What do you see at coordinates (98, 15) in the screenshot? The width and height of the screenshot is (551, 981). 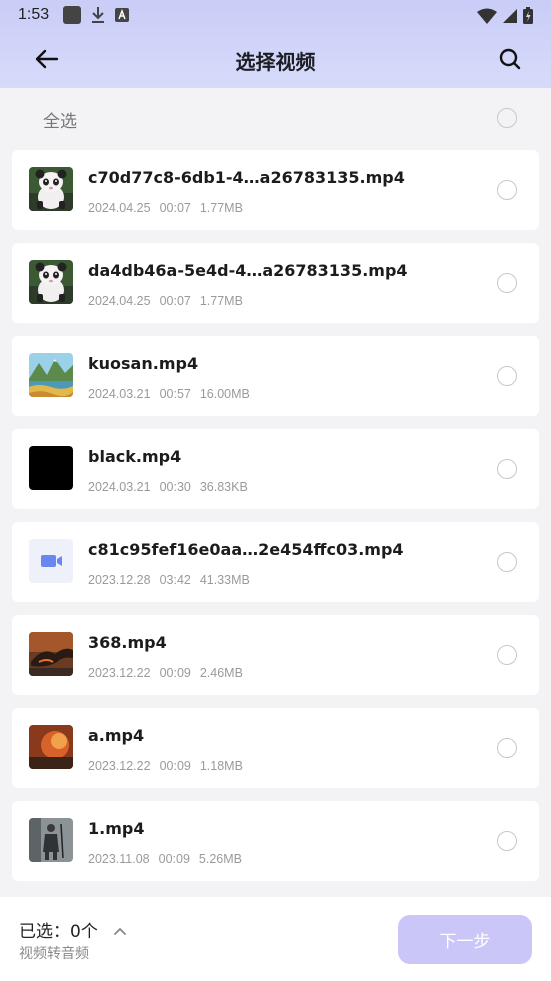 I see `download-icon` at bounding box center [98, 15].